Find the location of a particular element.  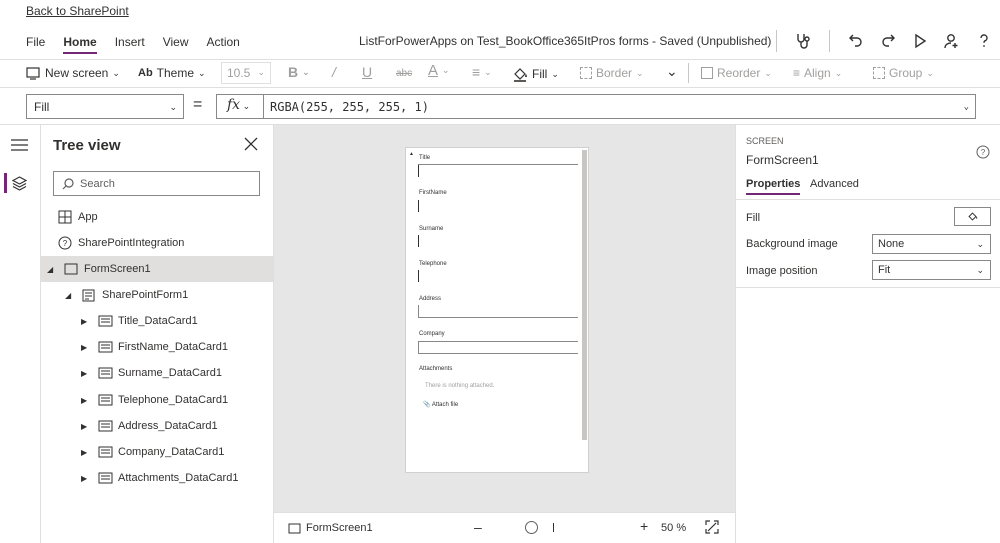

strikethrough-icon: abc is located at coordinates (404, 73).